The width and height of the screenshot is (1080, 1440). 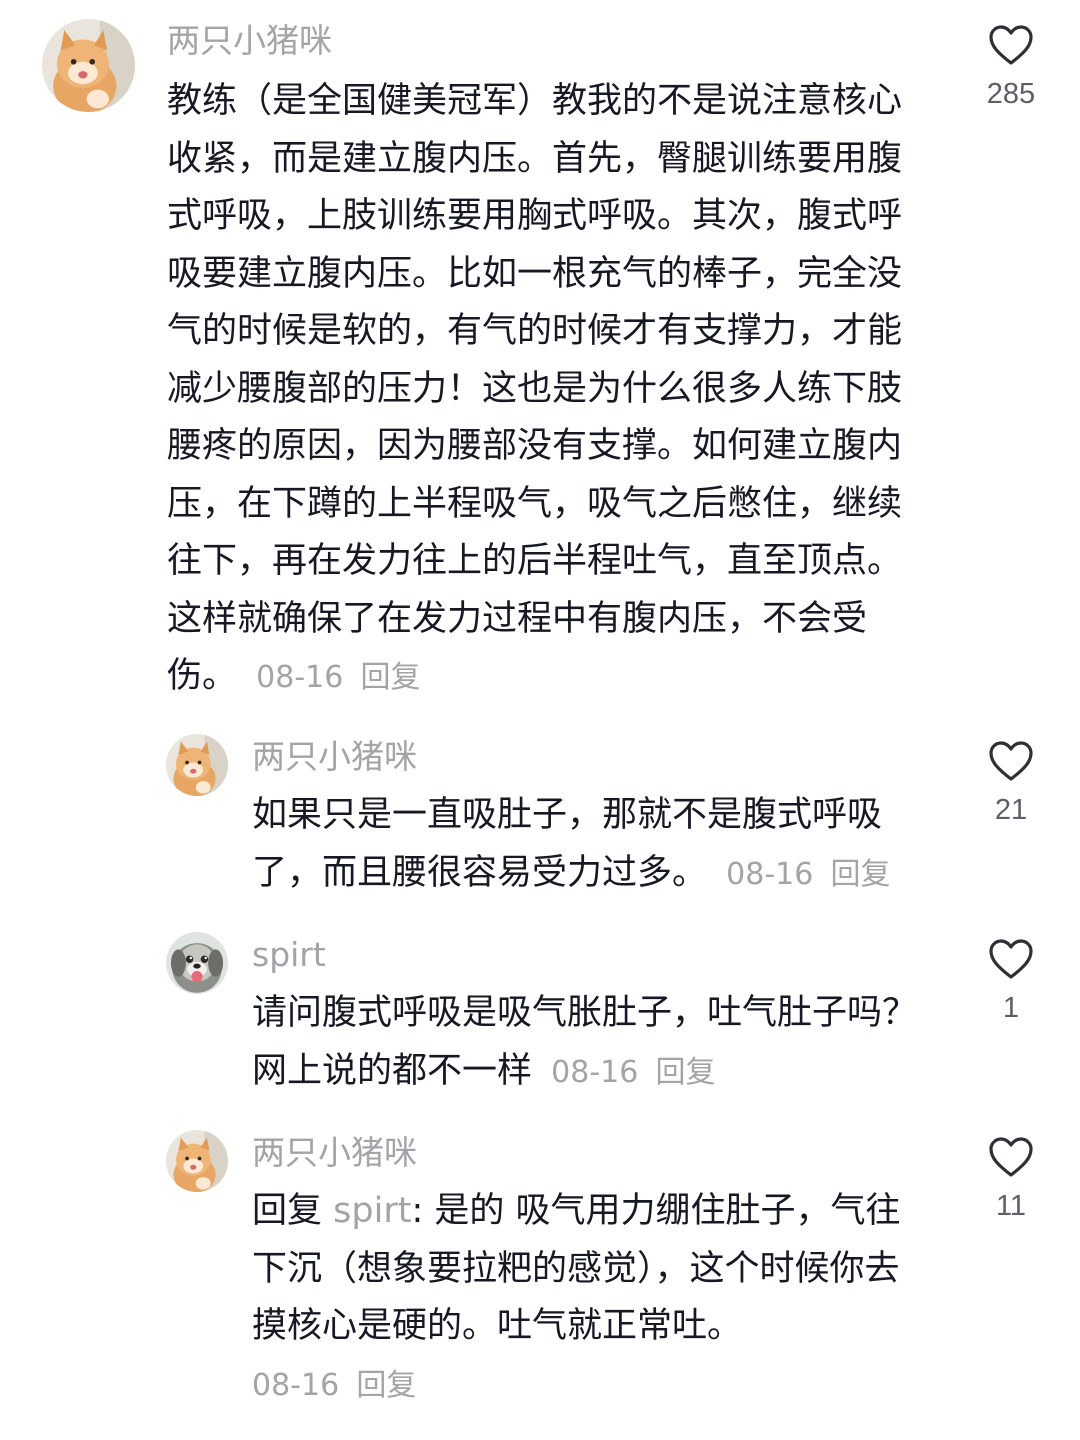 What do you see at coordinates (289, 955) in the screenshot?
I see `reply-username: spirt` at bounding box center [289, 955].